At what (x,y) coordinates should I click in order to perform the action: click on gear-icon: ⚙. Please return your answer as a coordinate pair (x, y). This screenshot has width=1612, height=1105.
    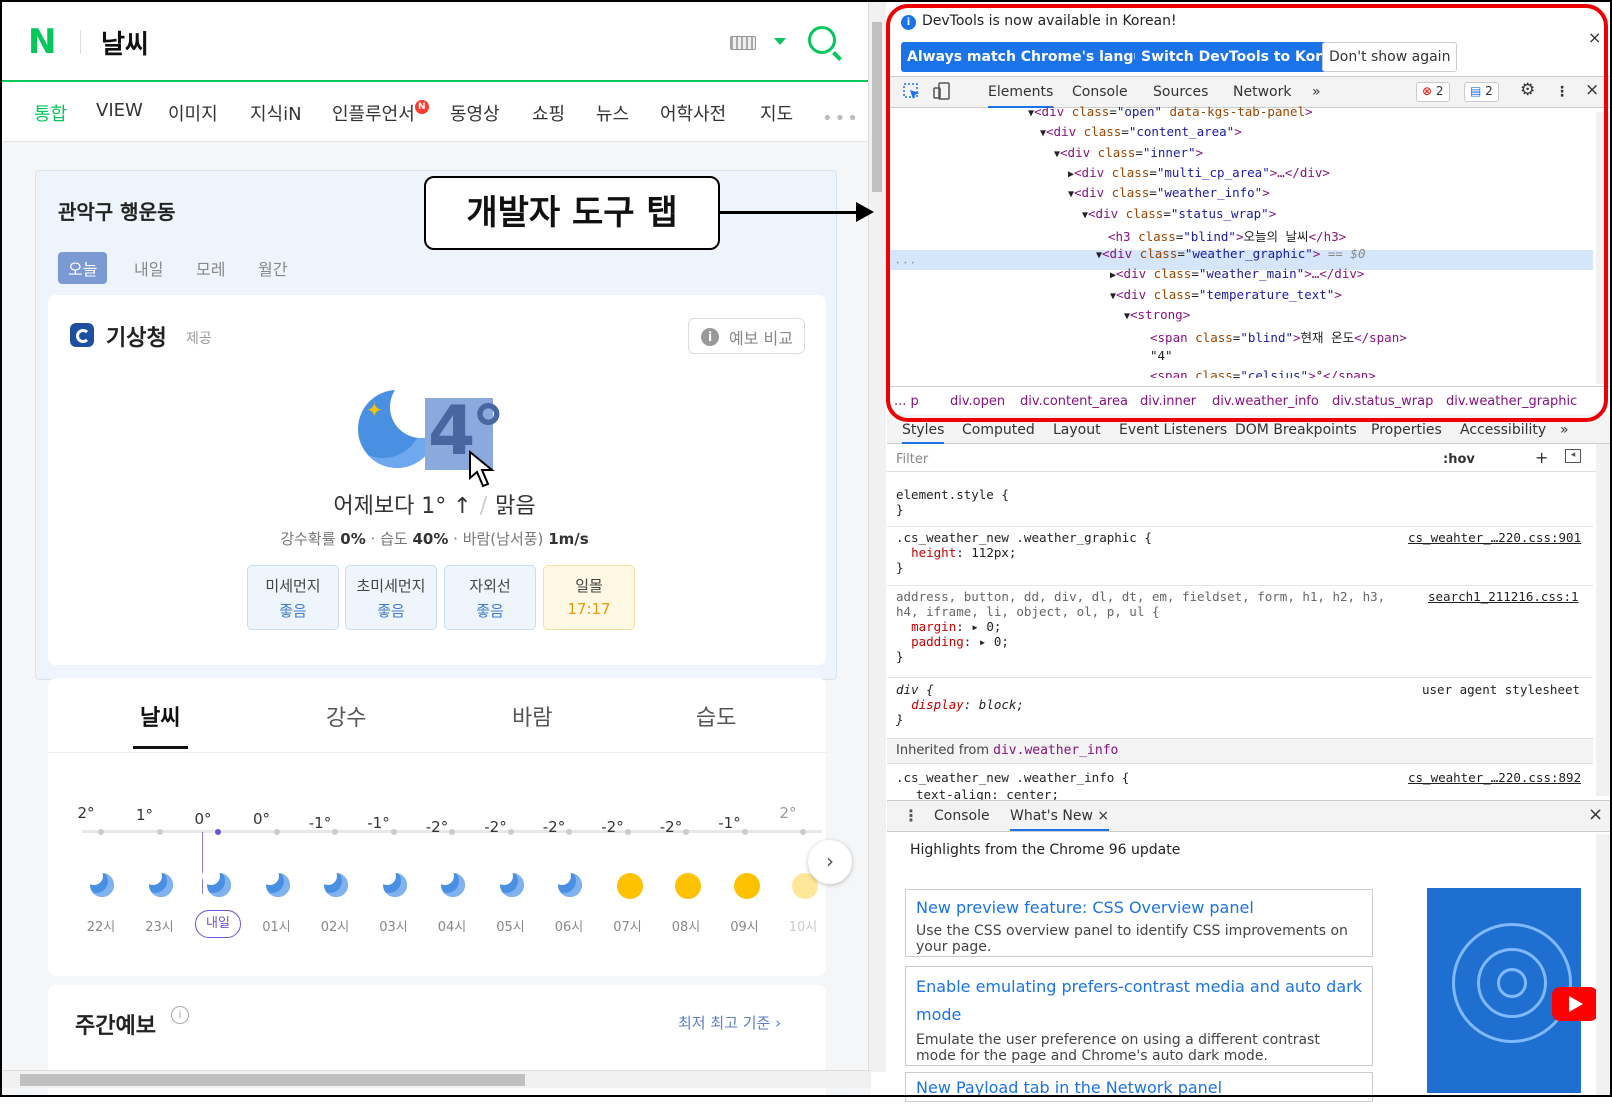
    Looking at the image, I should click on (1527, 90).